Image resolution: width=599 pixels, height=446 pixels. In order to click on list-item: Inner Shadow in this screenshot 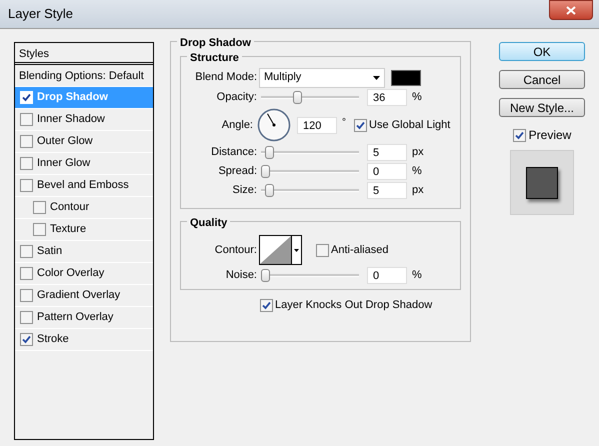, I will do `click(84, 120)`.